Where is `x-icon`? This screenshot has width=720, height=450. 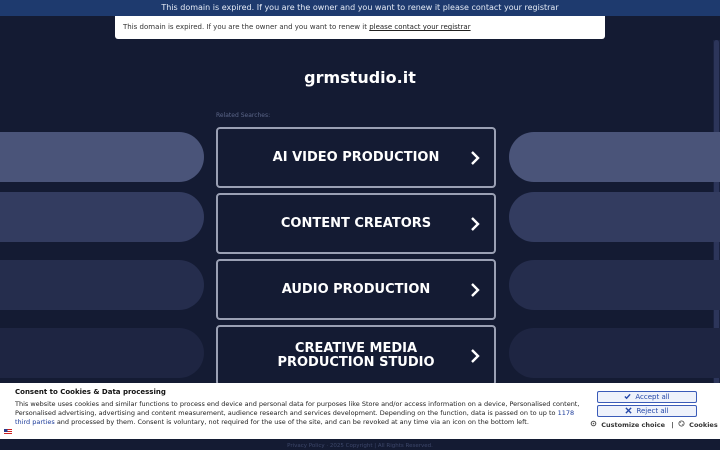
x-icon is located at coordinates (629, 410).